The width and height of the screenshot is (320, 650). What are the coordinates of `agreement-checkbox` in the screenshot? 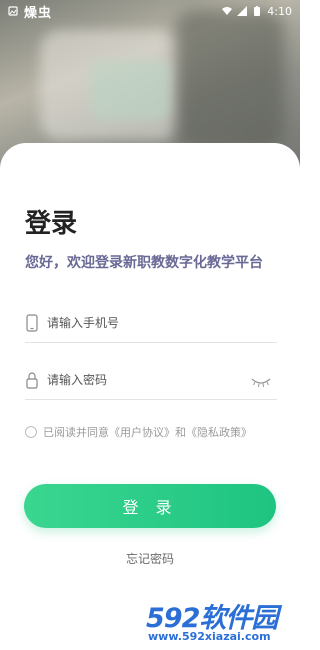 It's located at (31, 432).